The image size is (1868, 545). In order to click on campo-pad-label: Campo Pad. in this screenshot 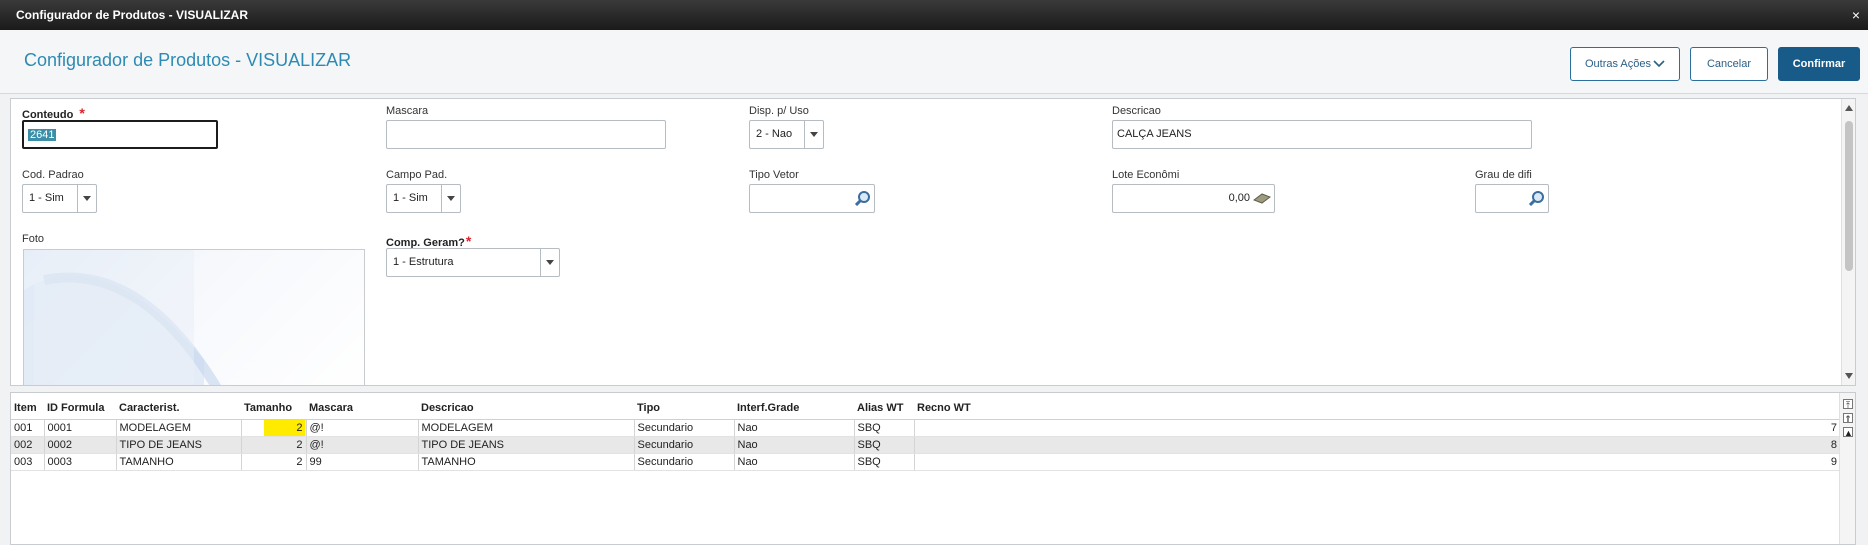, I will do `click(417, 175)`.